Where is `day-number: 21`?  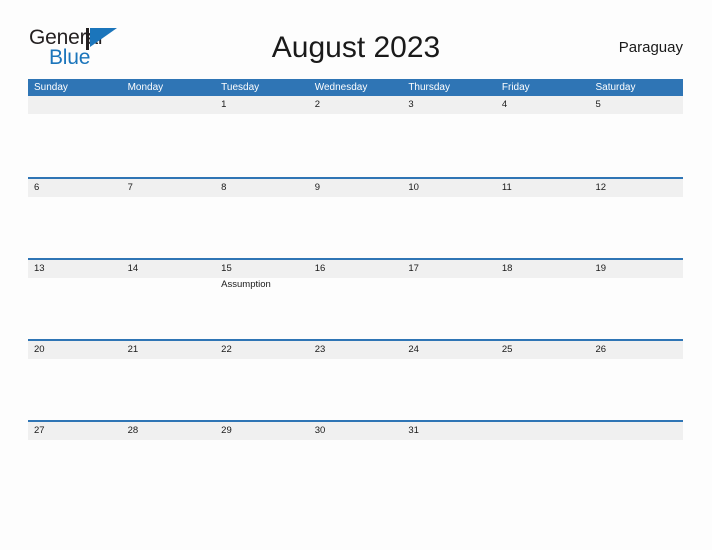 day-number: 21 is located at coordinates (133, 349).